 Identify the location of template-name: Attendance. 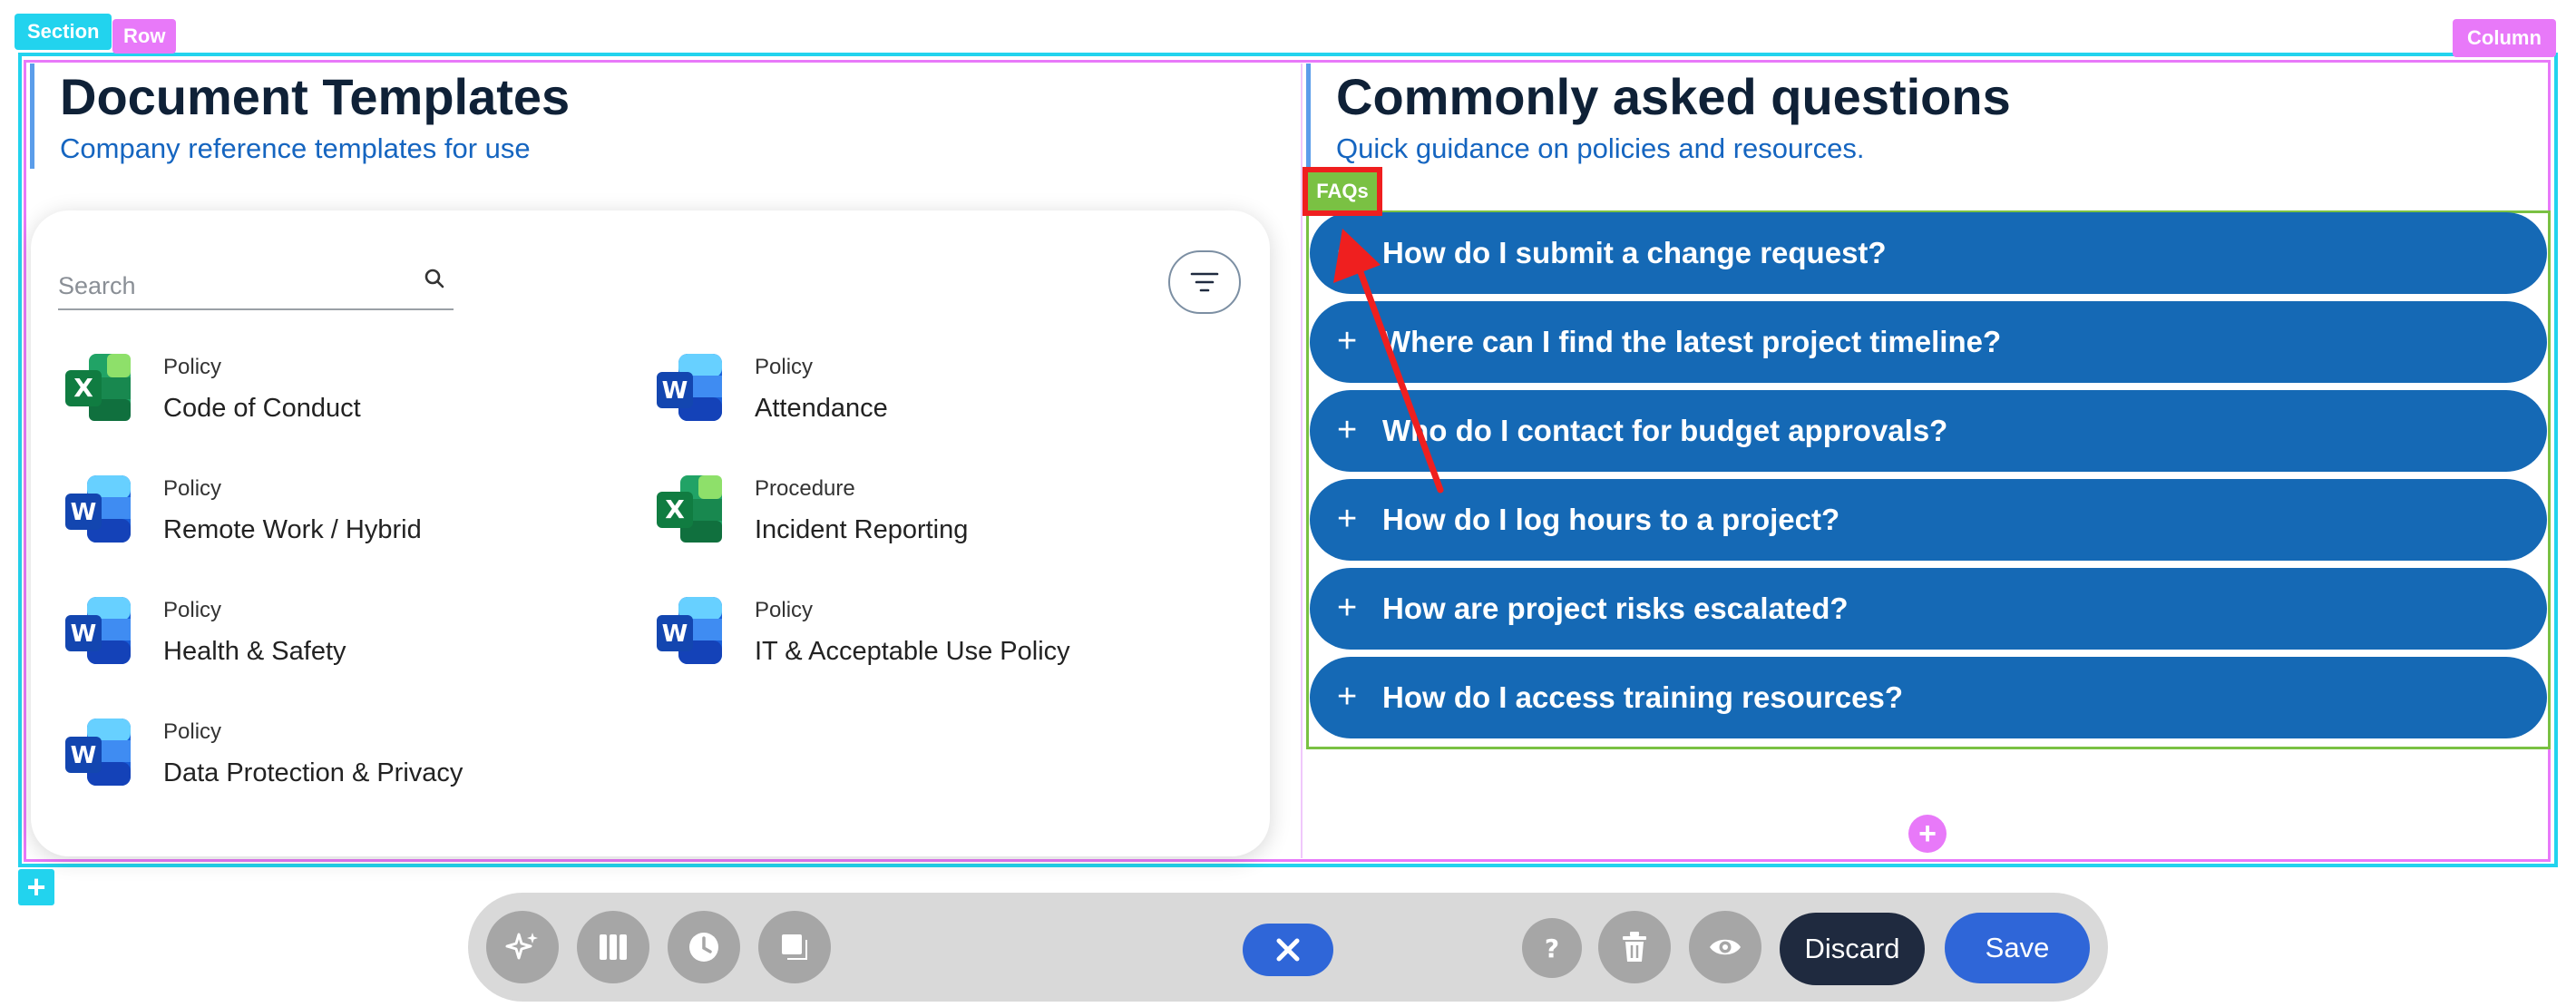
(821, 408).